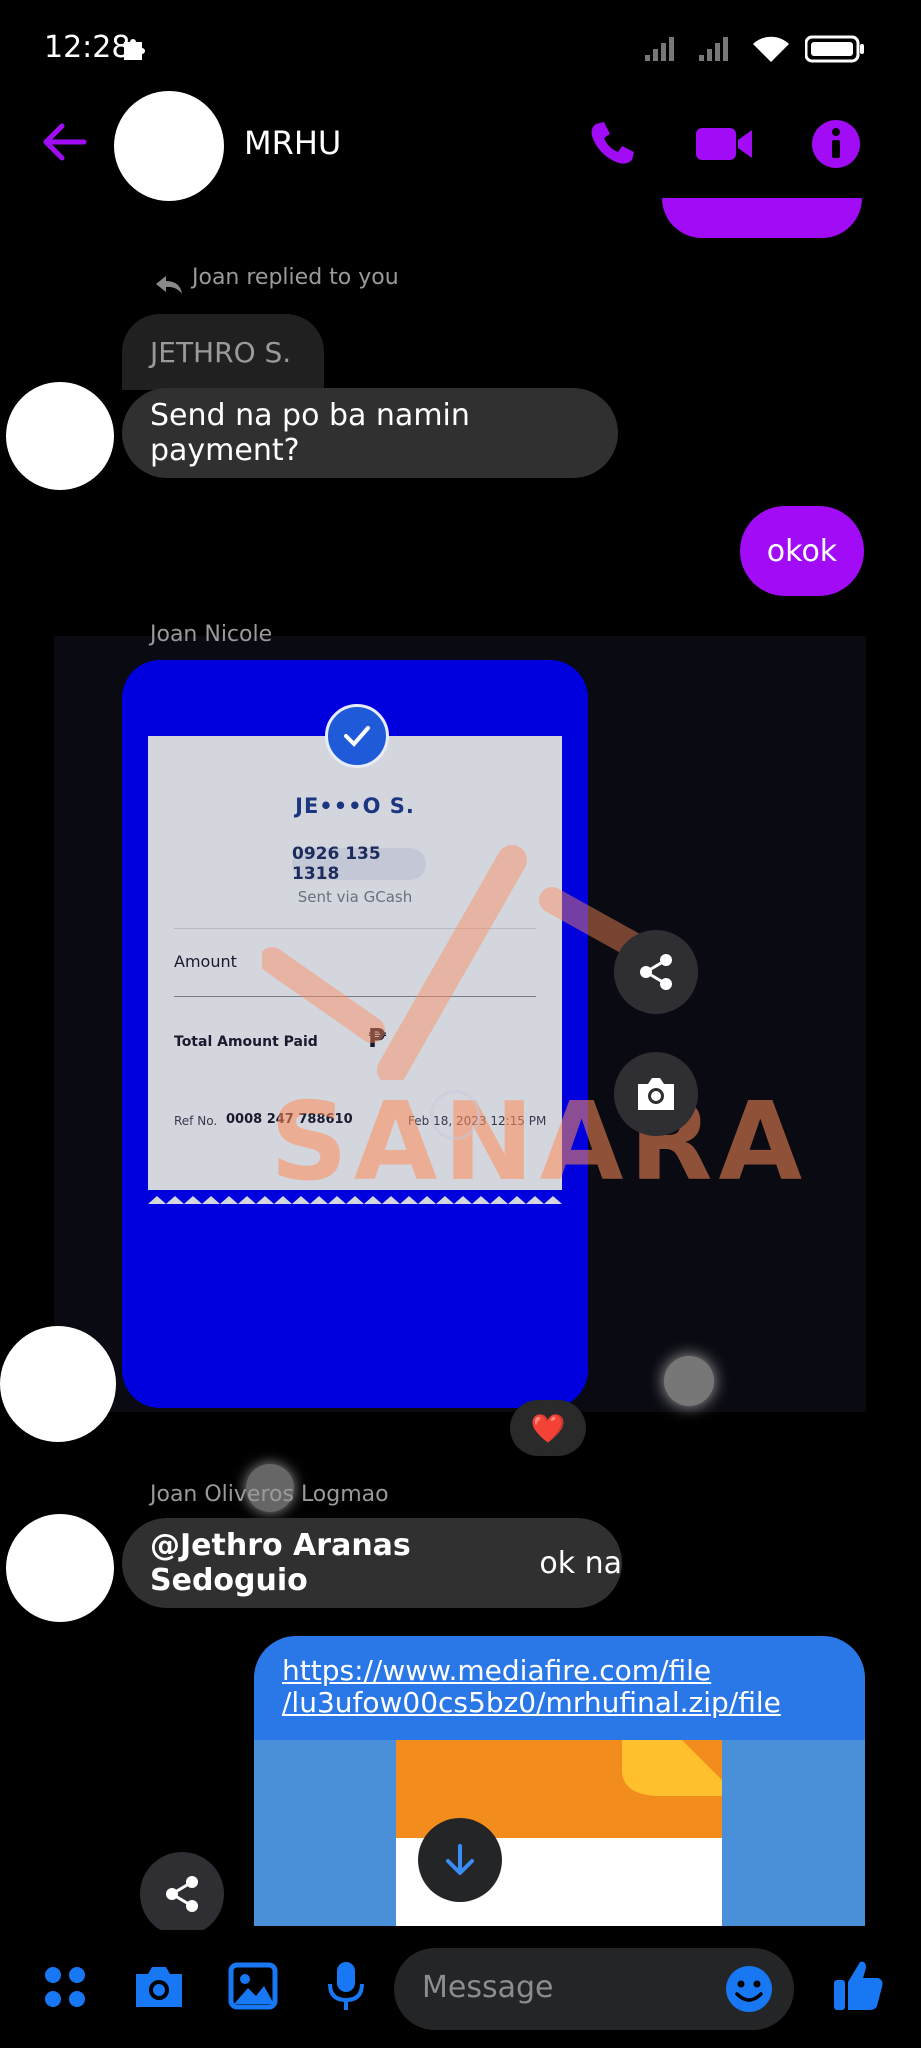  I want to click on reply-arrow-icon, so click(169, 285).